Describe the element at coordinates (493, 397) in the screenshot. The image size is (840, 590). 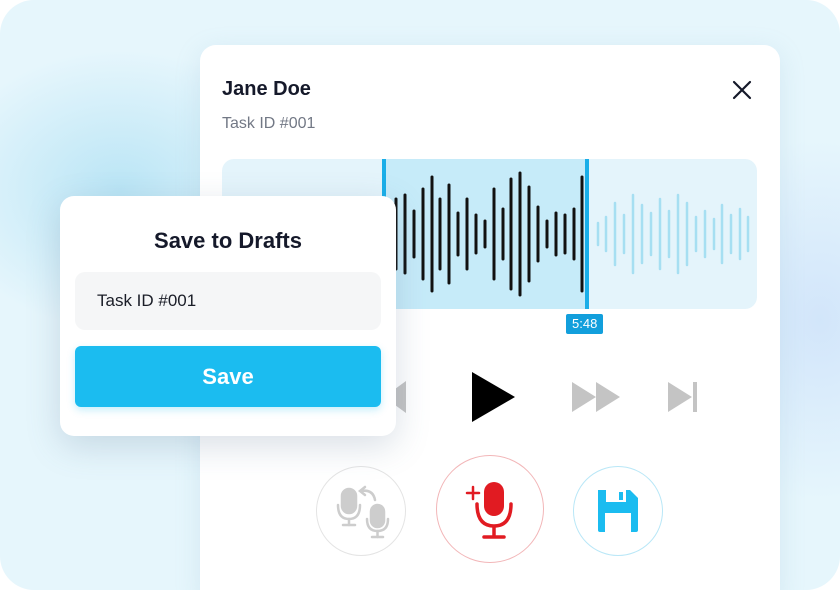
I see `play-icon` at that location.